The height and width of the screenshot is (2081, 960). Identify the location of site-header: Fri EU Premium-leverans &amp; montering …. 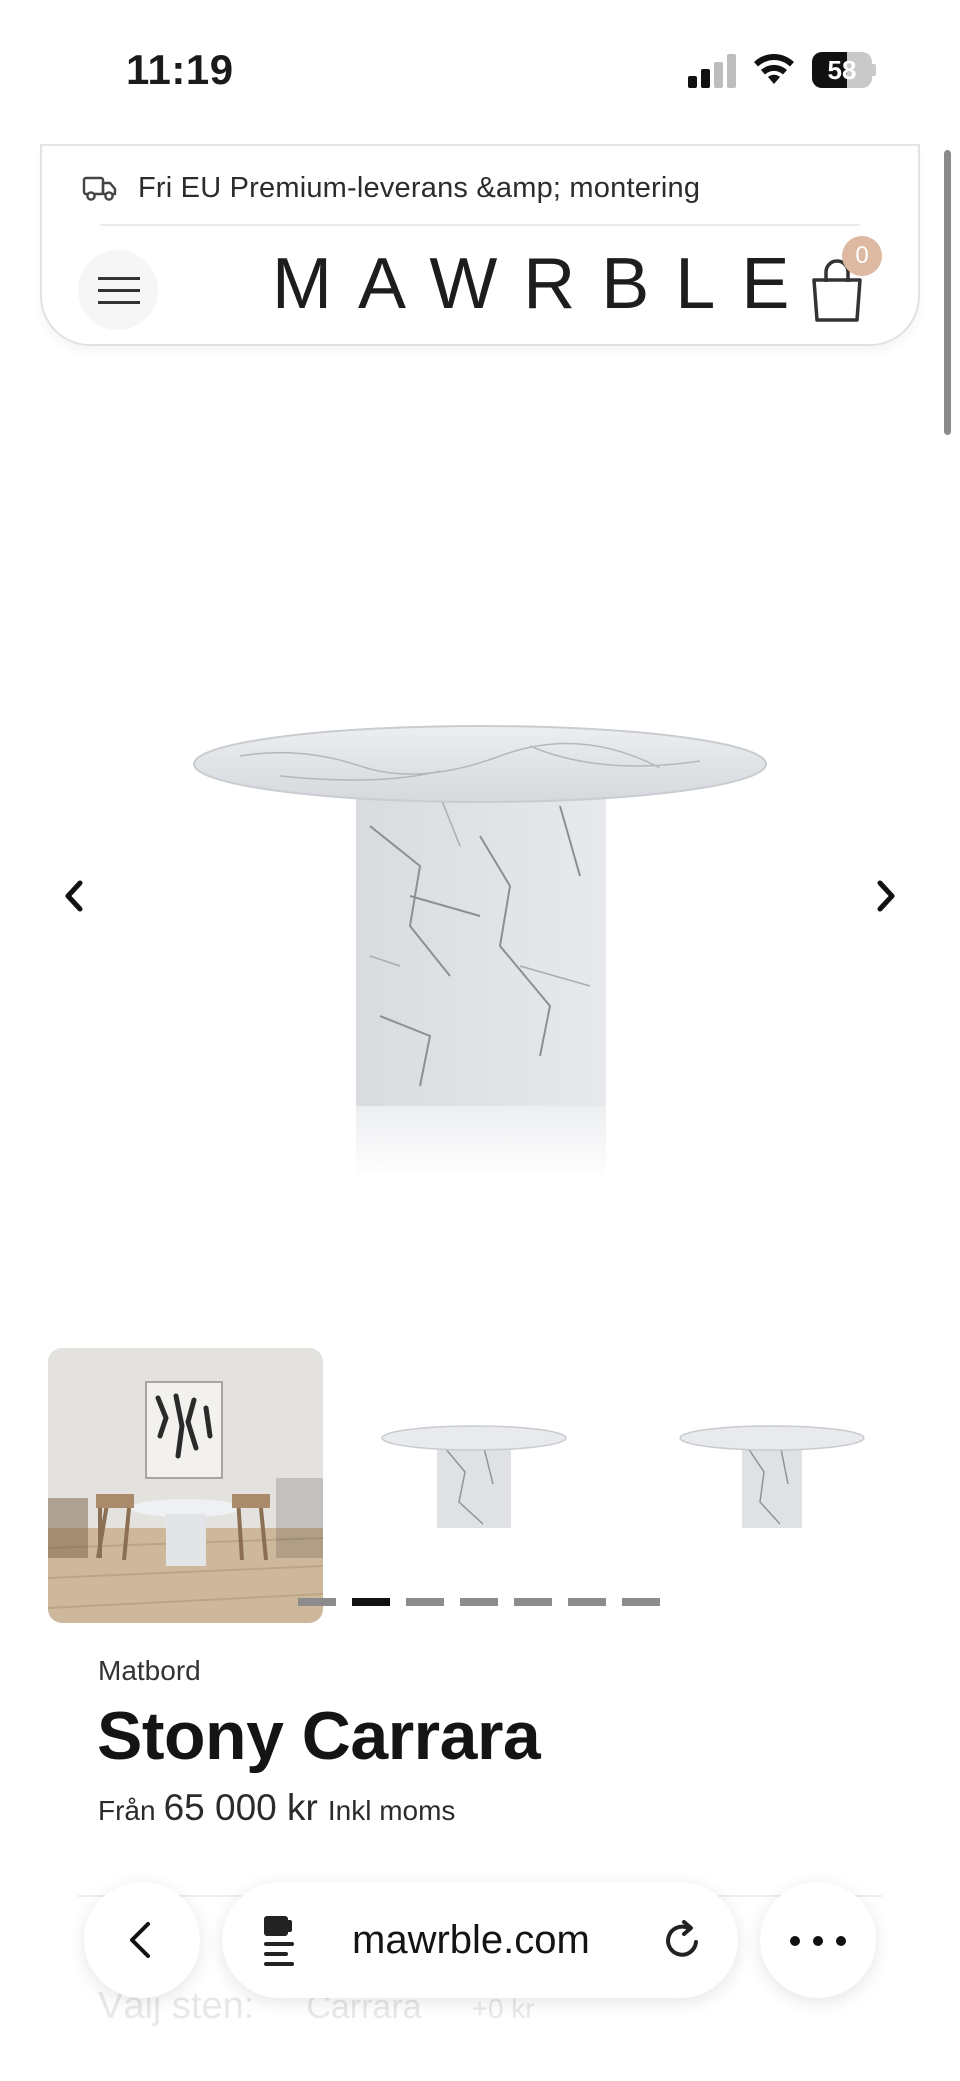
(480, 245).